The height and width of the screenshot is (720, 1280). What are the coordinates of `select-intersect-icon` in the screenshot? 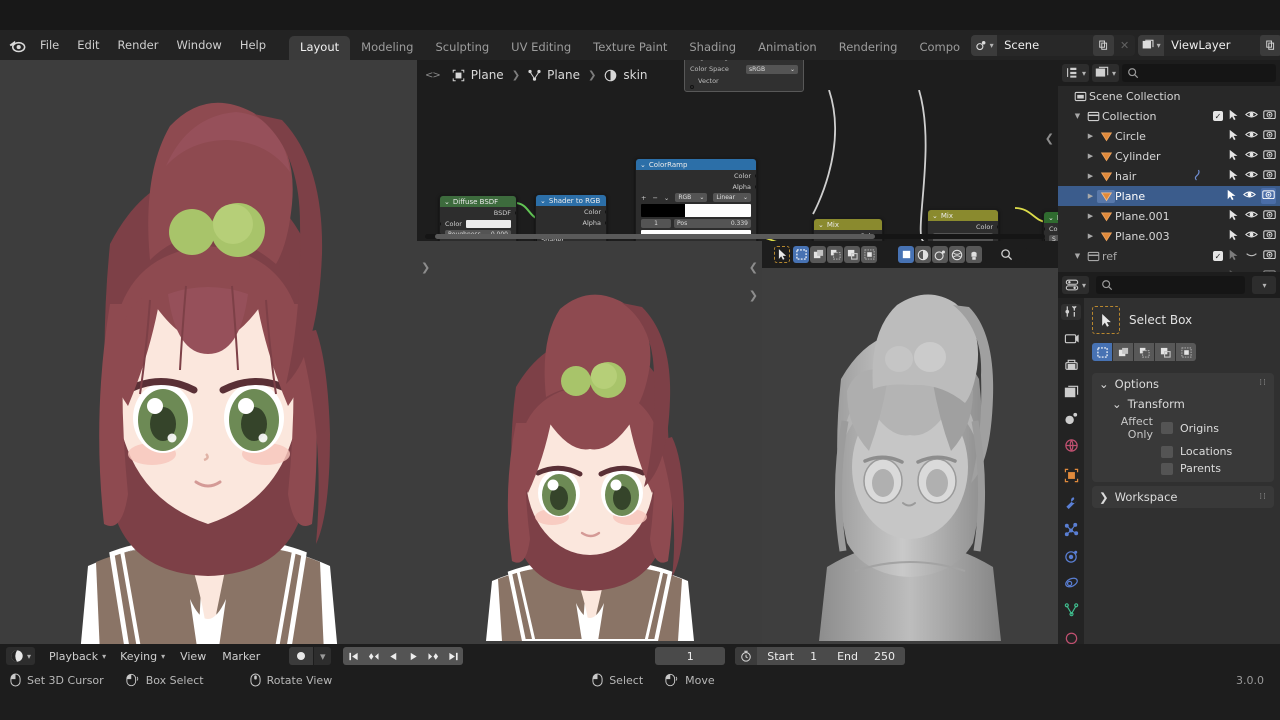 It's located at (1186, 352).